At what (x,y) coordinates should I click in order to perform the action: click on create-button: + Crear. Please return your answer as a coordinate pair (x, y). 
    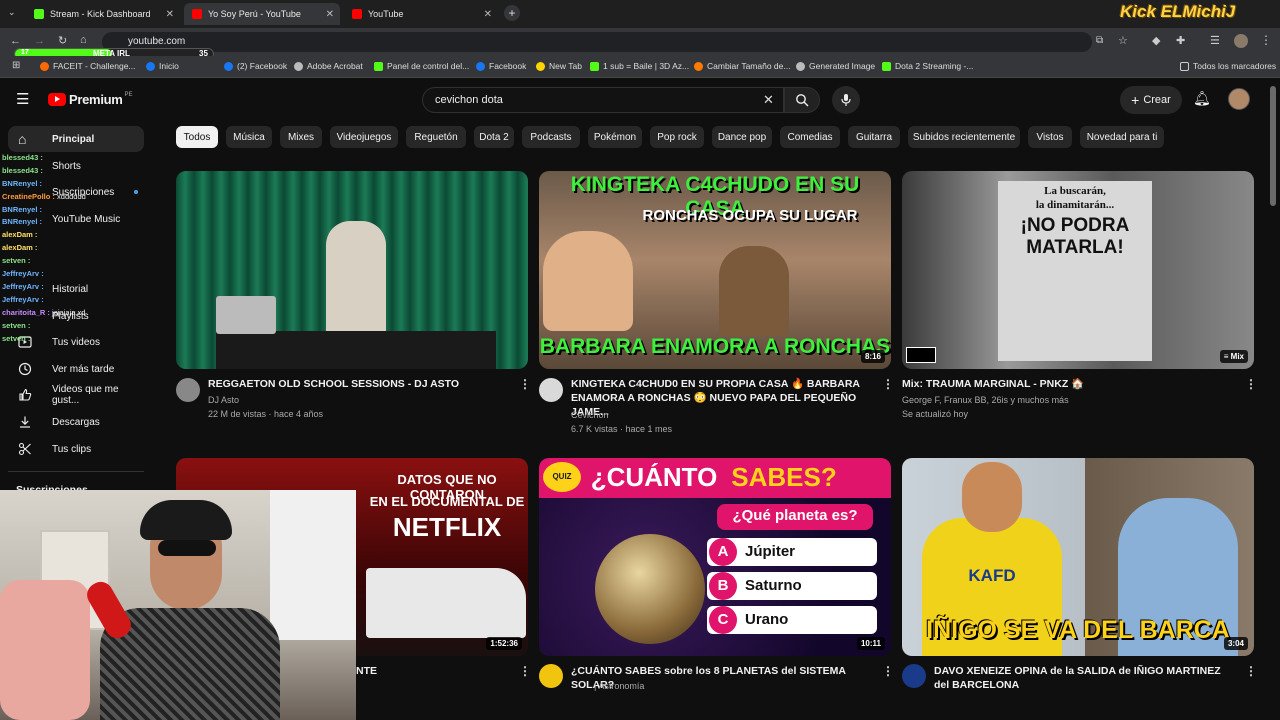
    Looking at the image, I should click on (1151, 100).